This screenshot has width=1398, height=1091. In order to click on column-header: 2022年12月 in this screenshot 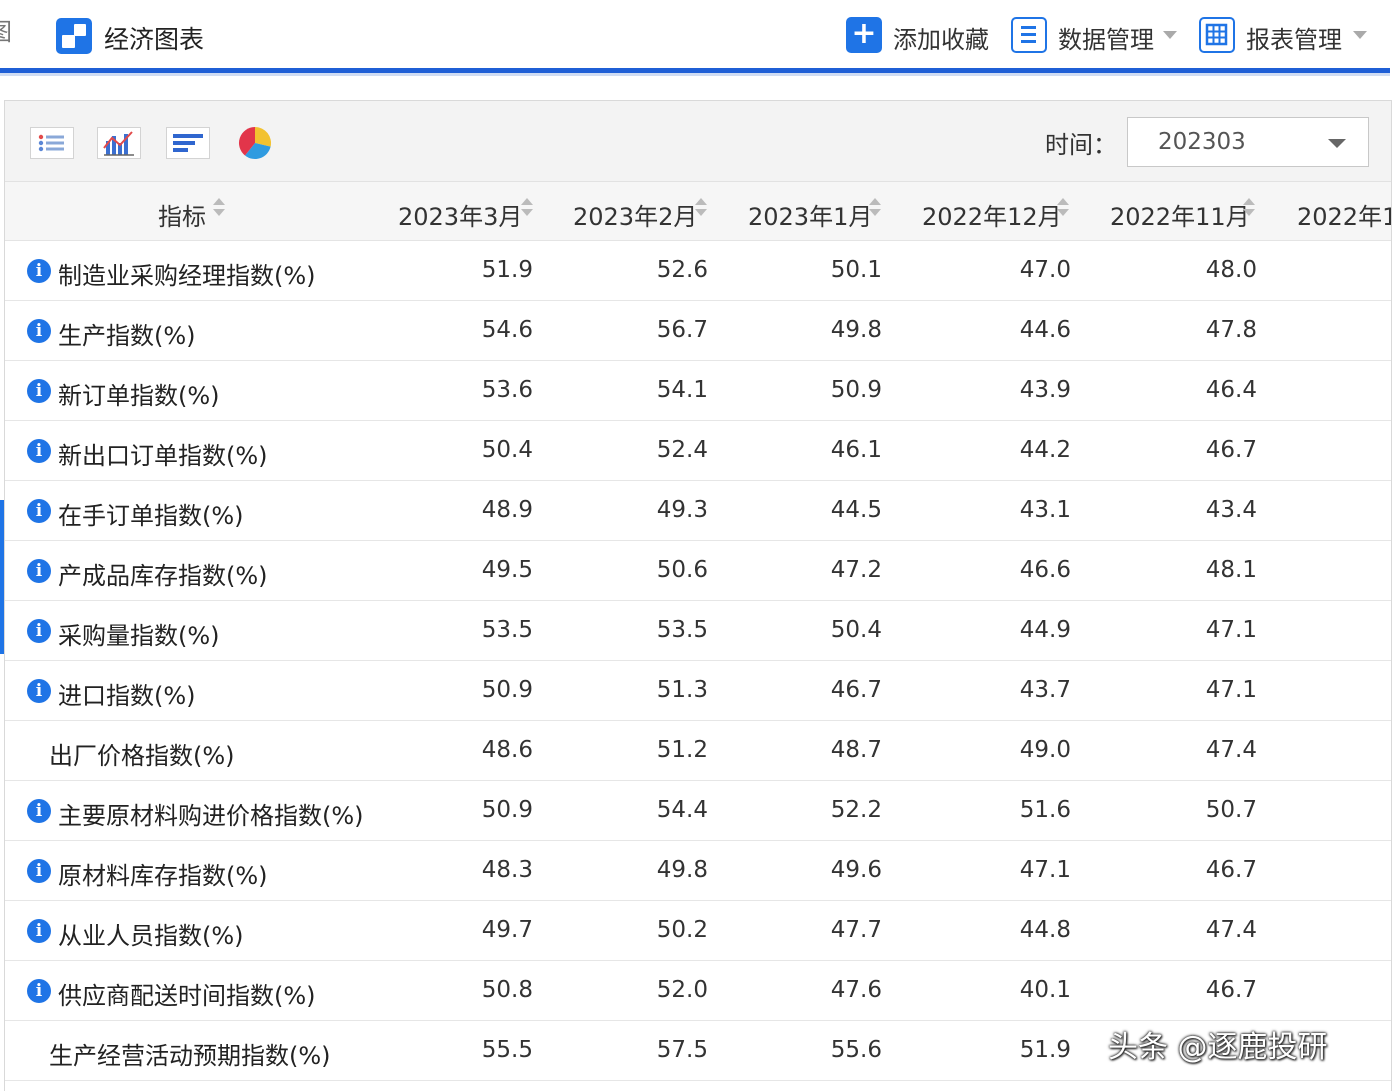, I will do `click(992, 214)`.